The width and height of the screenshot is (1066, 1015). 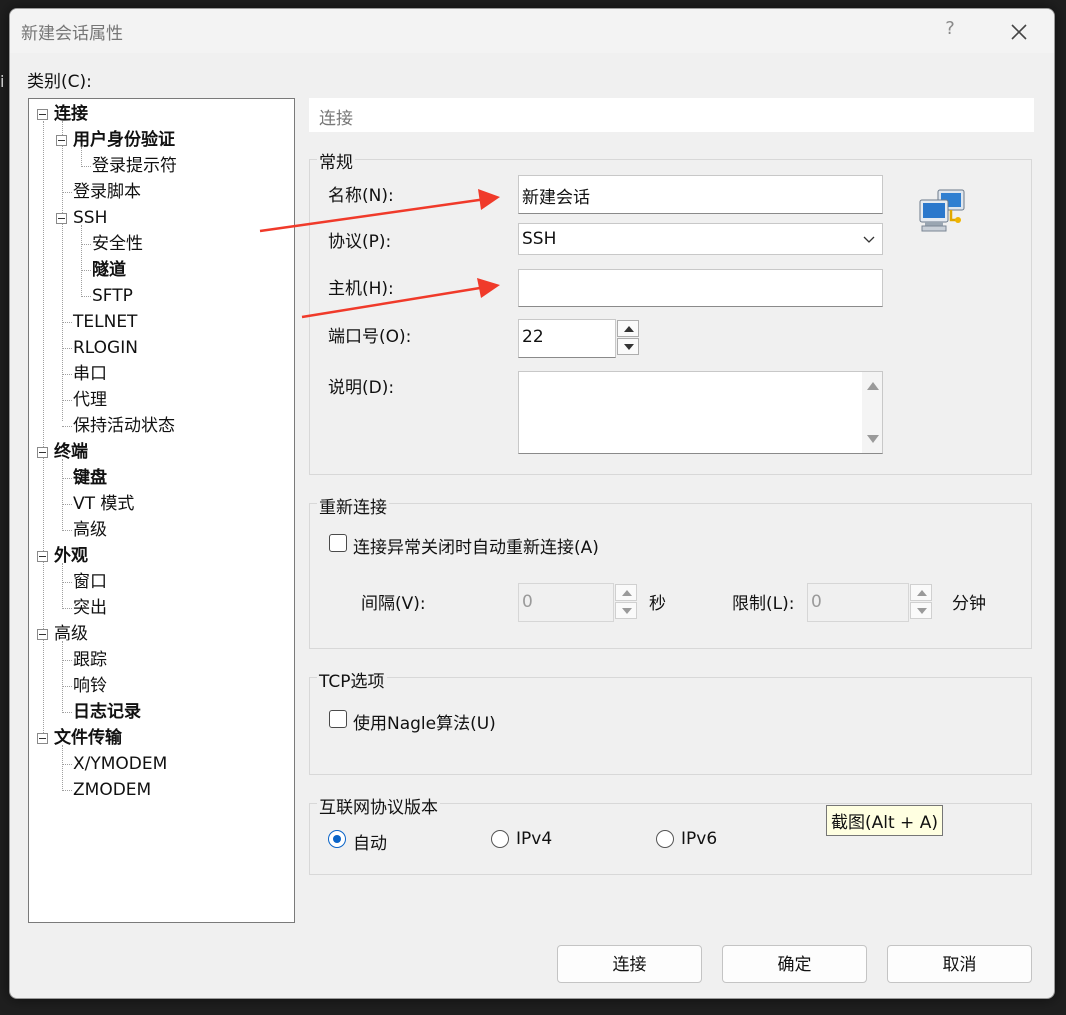 What do you see at coordinates (352, 679) in the screenshot?
I see `tcp-options-group-label: TCP选项` at bounding box center [352, 679].